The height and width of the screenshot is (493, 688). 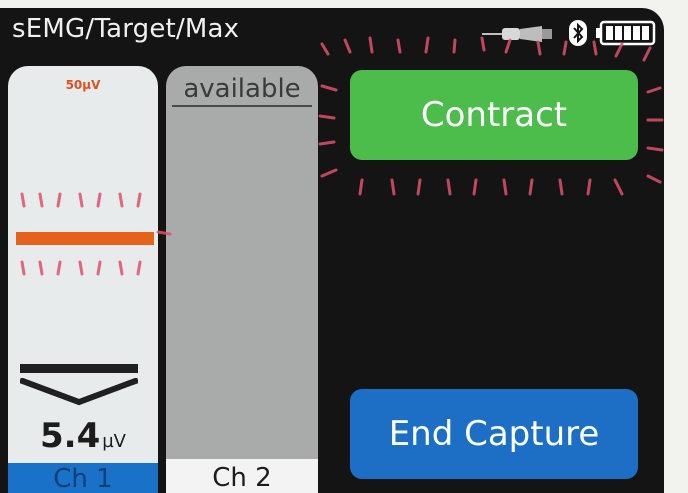 What do you see at coordinates (83, 85) in the screenshot?
I see `reference-scale-label: 50µV` at bounding box center [83, 85].